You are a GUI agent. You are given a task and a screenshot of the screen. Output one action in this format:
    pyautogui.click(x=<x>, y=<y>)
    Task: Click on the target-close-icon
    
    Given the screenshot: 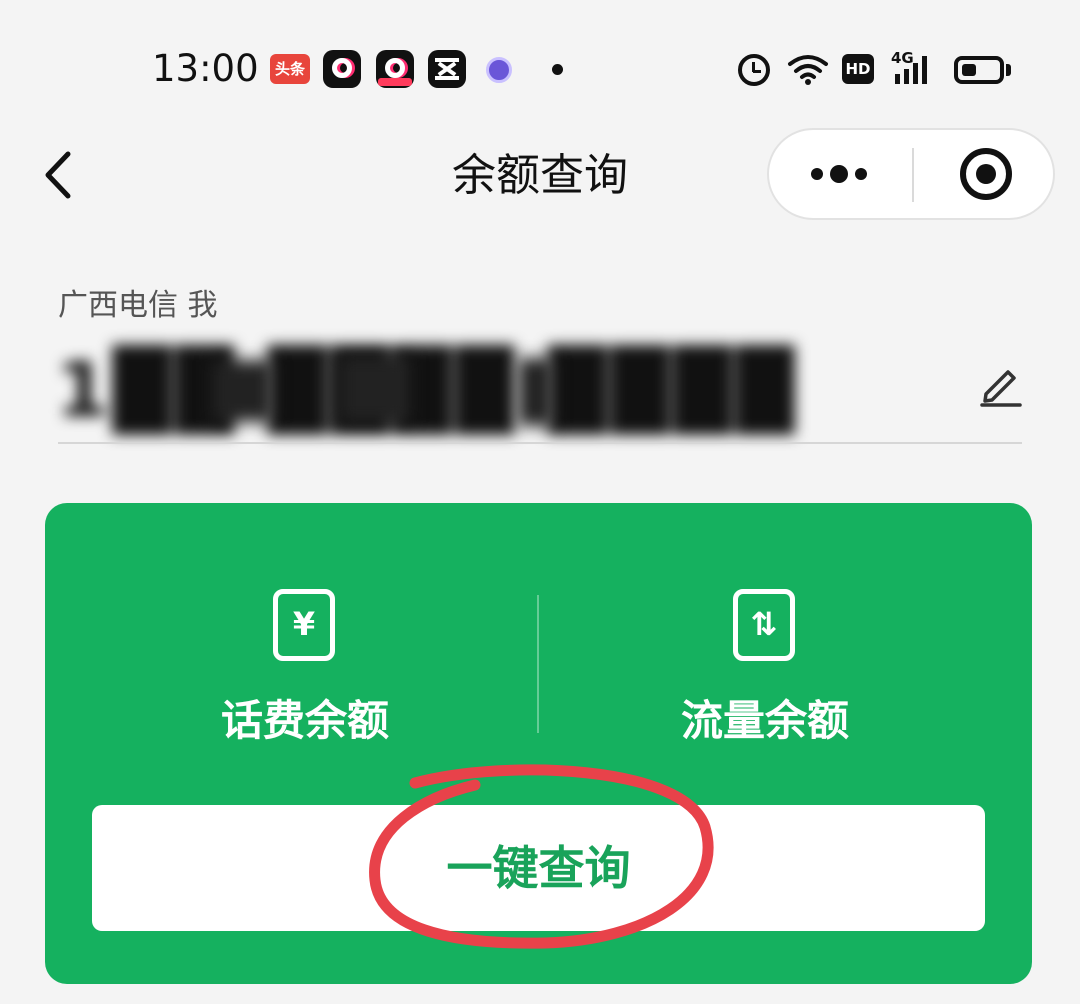 What is the action you would take?
    pyautogui.click(x=986, y=174)
    